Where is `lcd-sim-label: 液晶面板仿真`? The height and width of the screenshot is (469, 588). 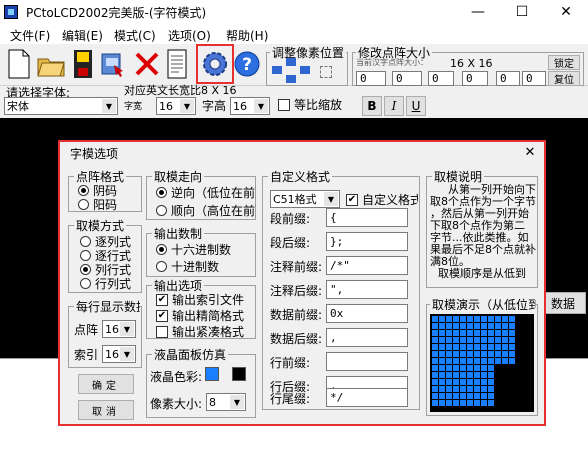
lcd-sim-label: 液晶面板仿真 is located at coordinates (190, 354).